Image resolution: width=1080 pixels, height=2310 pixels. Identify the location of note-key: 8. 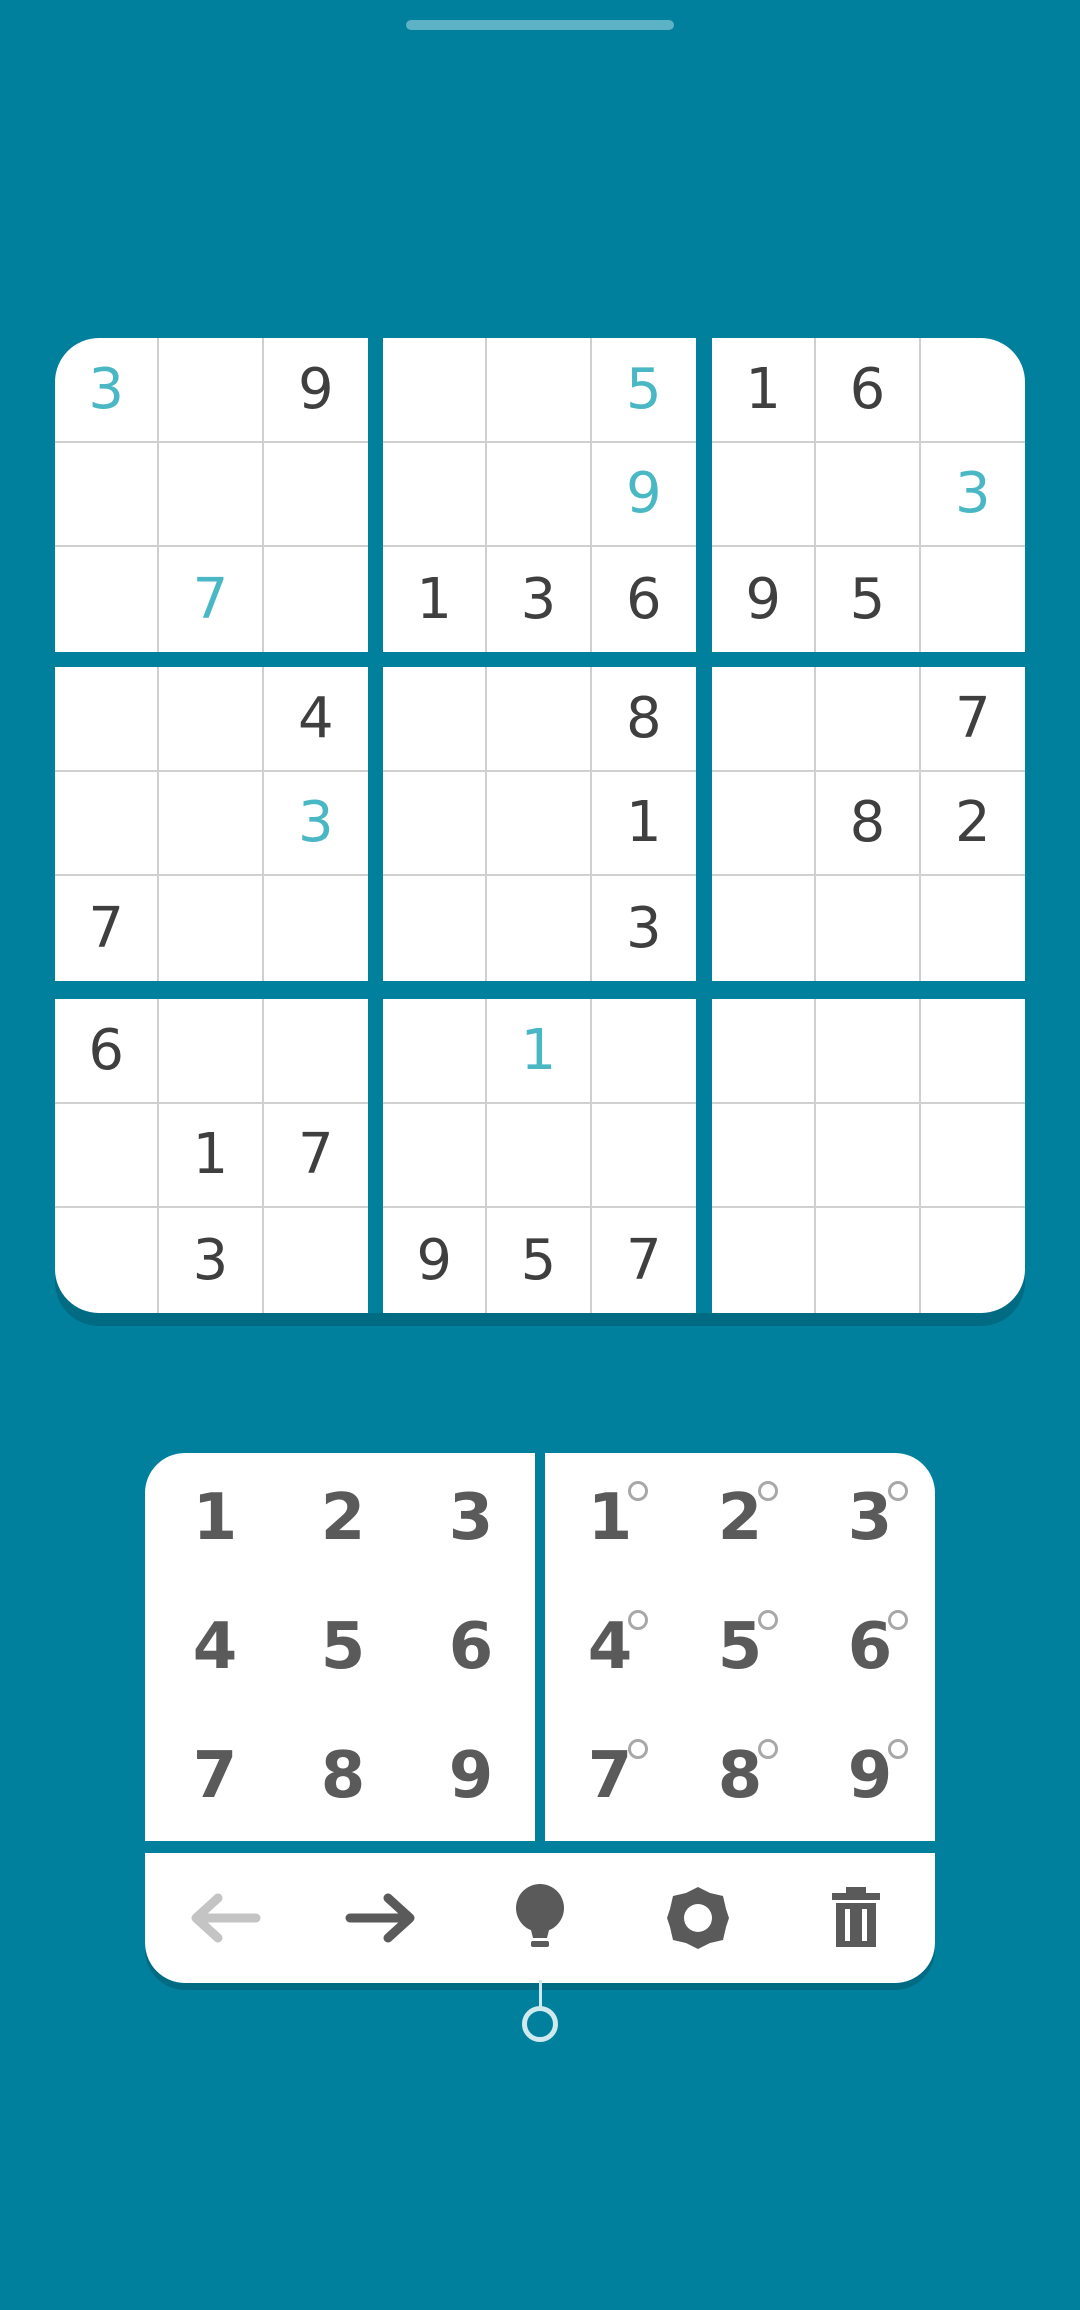
(740, 1776).